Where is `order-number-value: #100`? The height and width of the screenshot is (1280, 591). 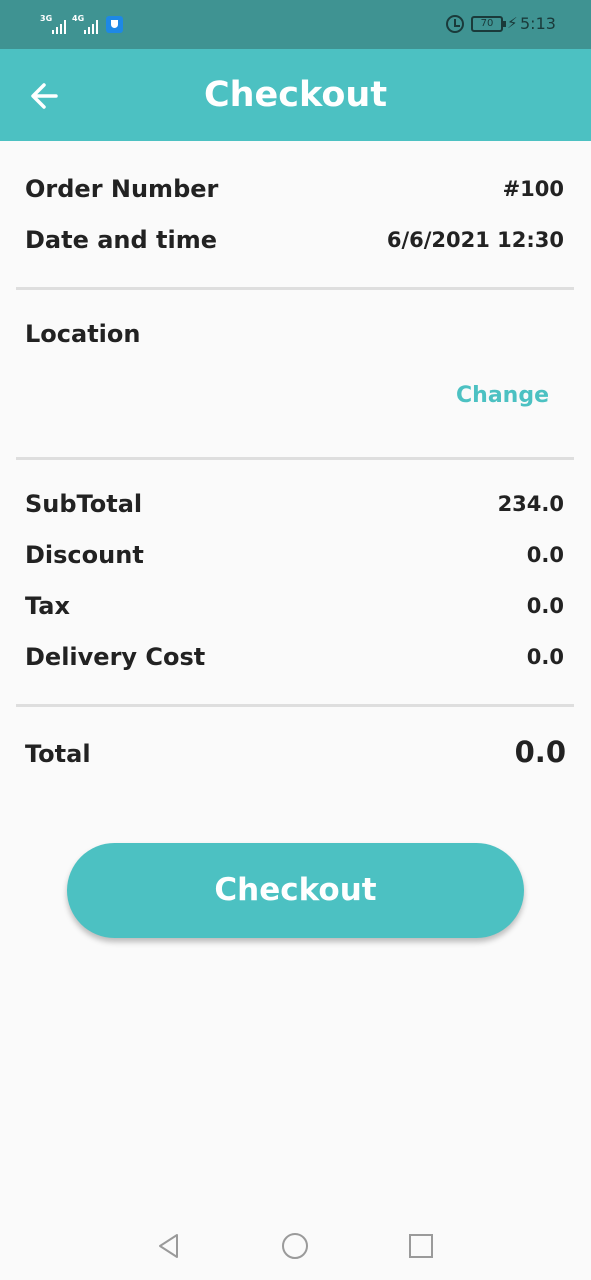 order-number-value: #100 is located at coordinates (533, 189).